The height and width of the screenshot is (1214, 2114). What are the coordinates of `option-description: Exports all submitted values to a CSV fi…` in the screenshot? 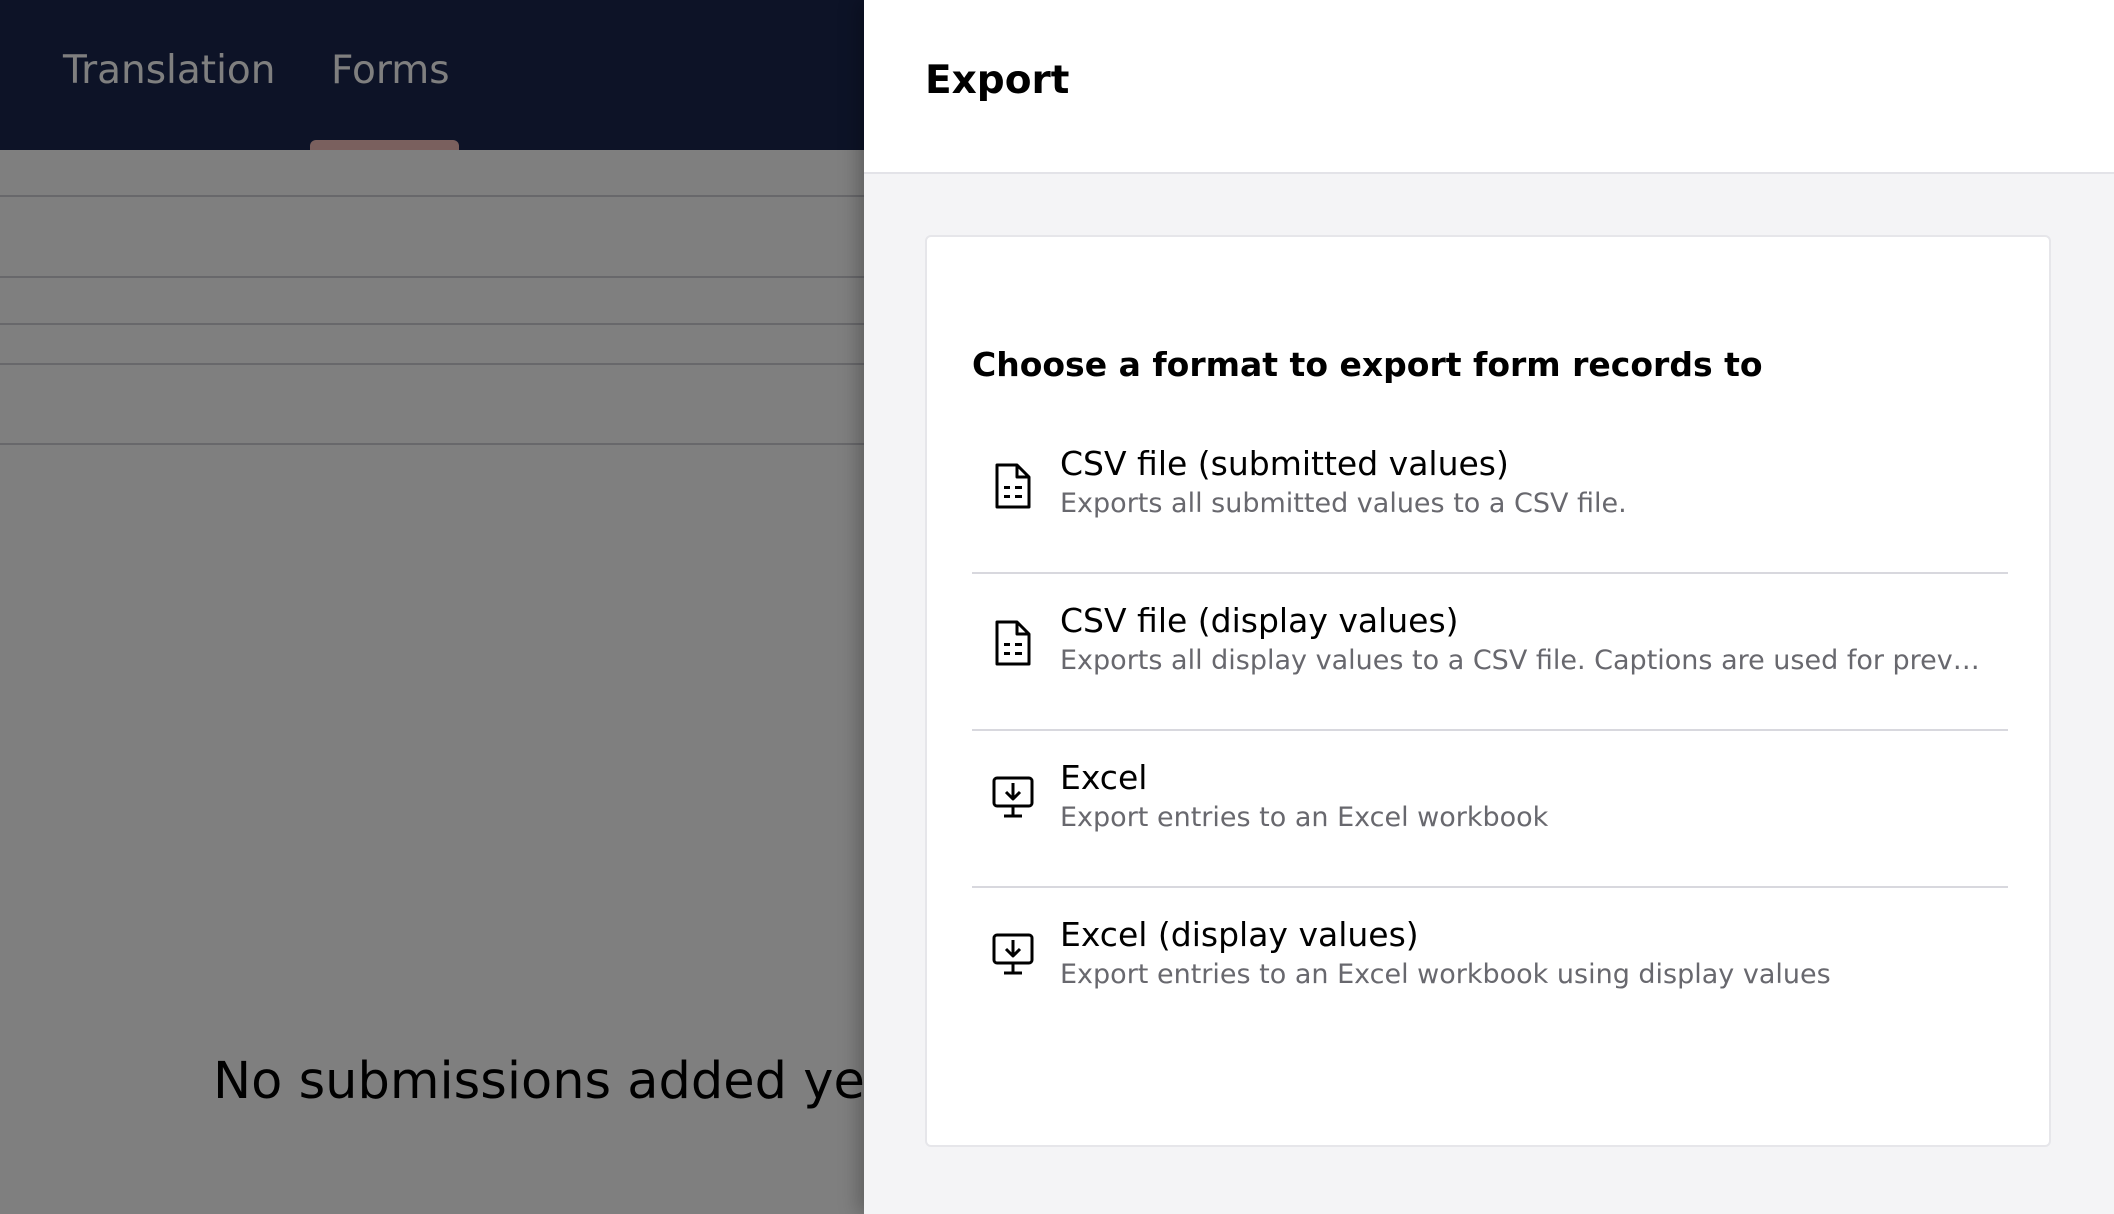 It's located at (1343, 503).